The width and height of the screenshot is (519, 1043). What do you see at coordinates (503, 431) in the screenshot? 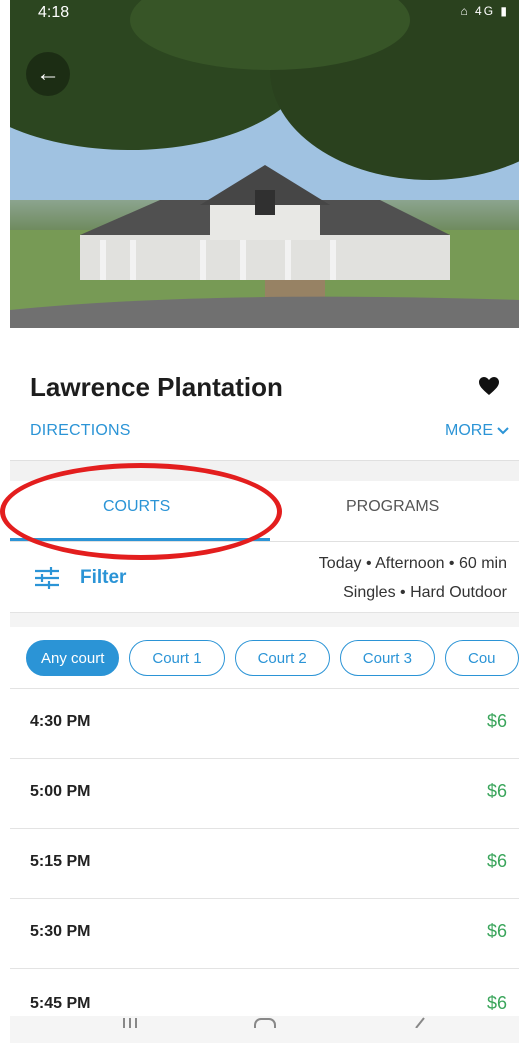
I see `chevron-down-icon` at bounding box center [503, 431].